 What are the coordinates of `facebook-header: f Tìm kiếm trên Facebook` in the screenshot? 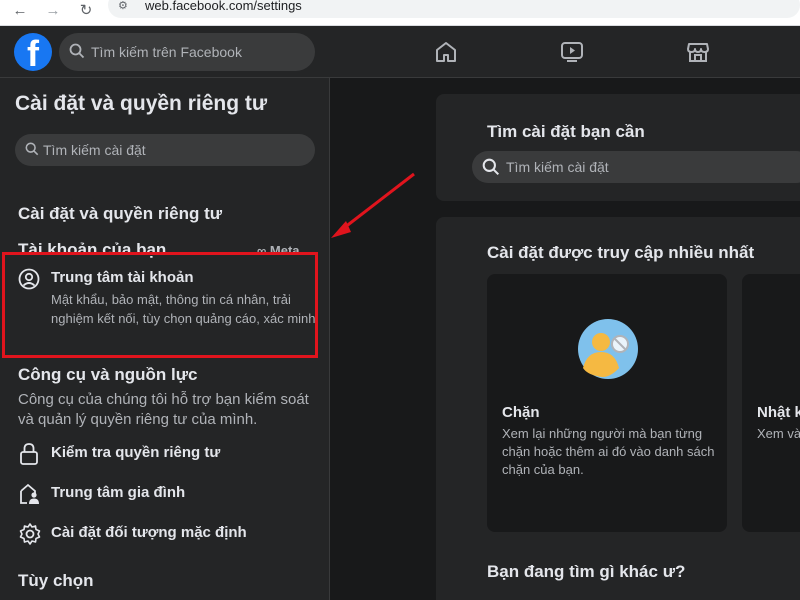 It's located at (400, 52).